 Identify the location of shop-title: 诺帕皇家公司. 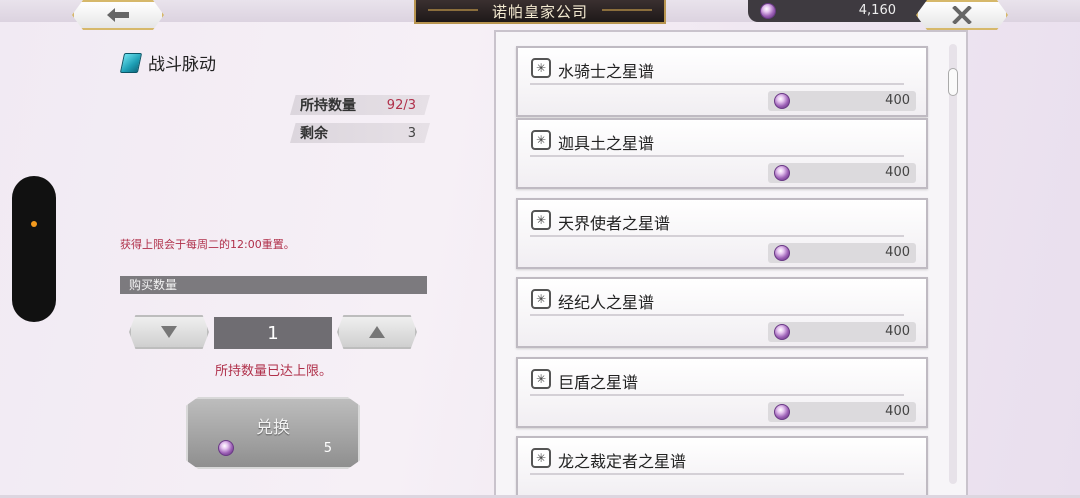
(539, 11).